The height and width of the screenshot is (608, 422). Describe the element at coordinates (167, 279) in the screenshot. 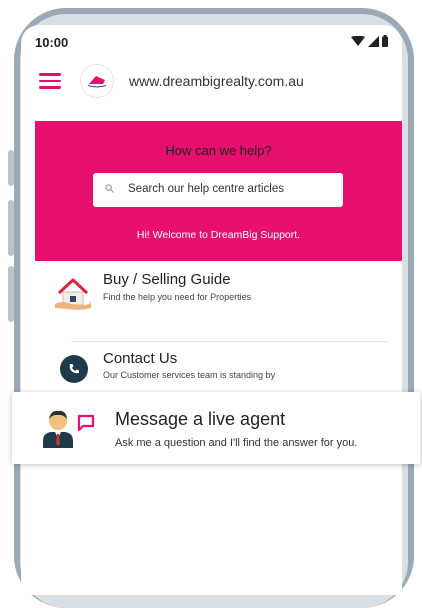

I see `item-title: Buy / Selling Guide` at that location.